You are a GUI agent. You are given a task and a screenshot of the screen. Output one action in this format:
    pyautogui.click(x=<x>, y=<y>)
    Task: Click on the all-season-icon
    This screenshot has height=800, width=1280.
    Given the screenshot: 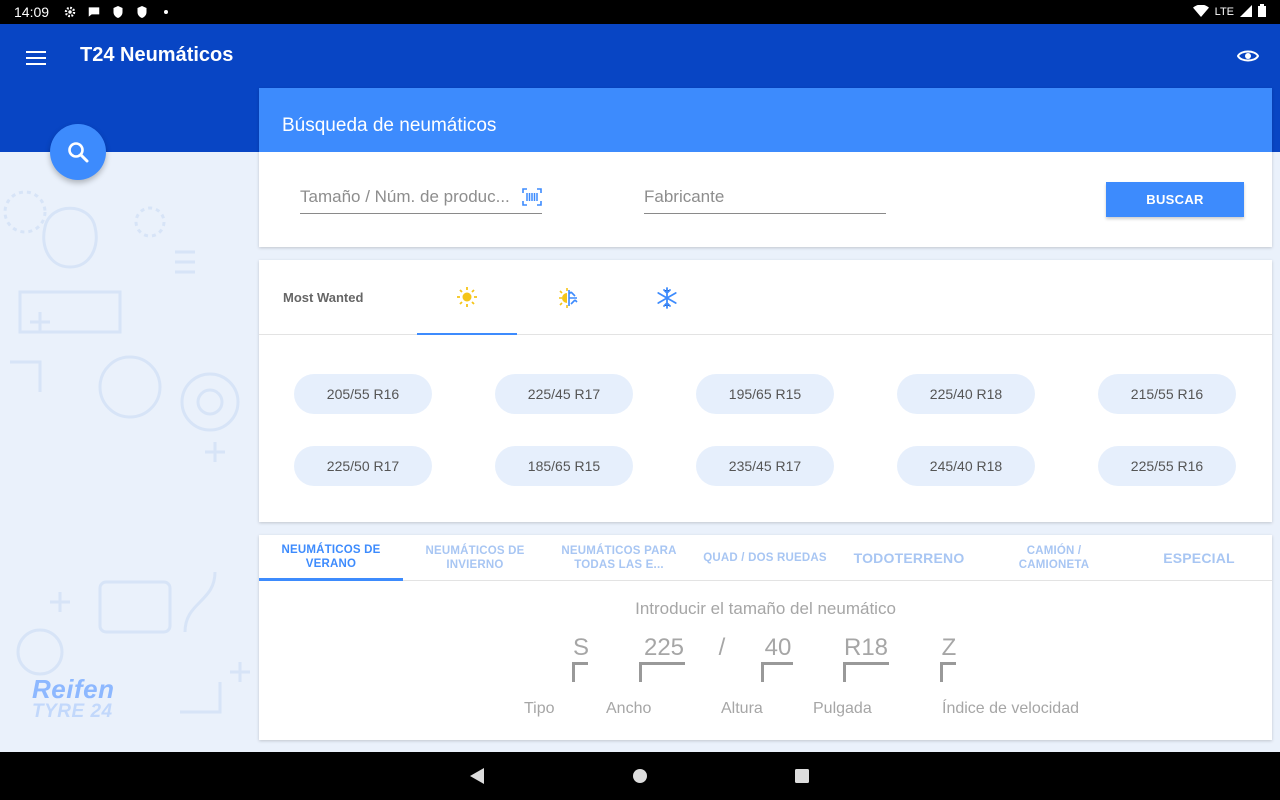 What is the action you would take?
    pyautogui.click(x=568, y=297)
    